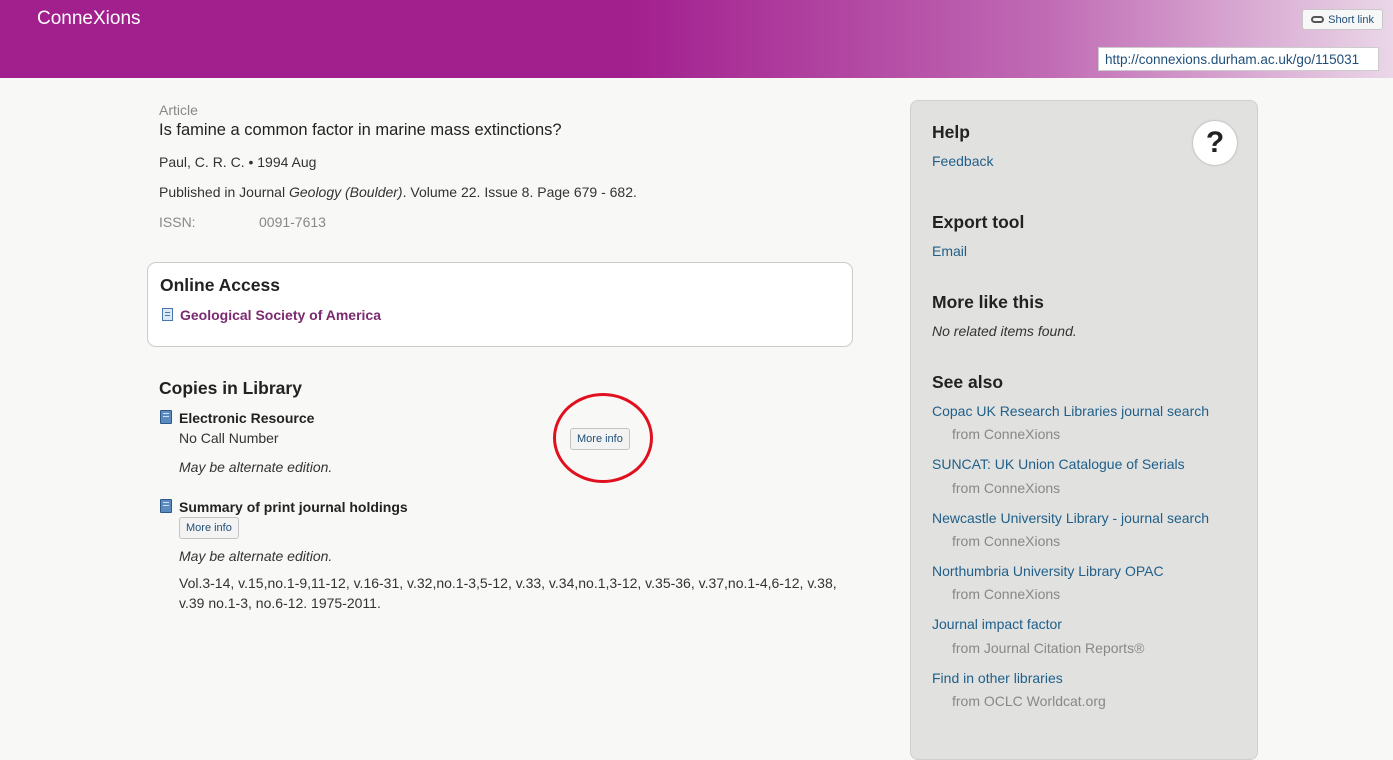  Describe the element at coordinates (1318, 19) in the screenshot. I see `link-icon` at that location.